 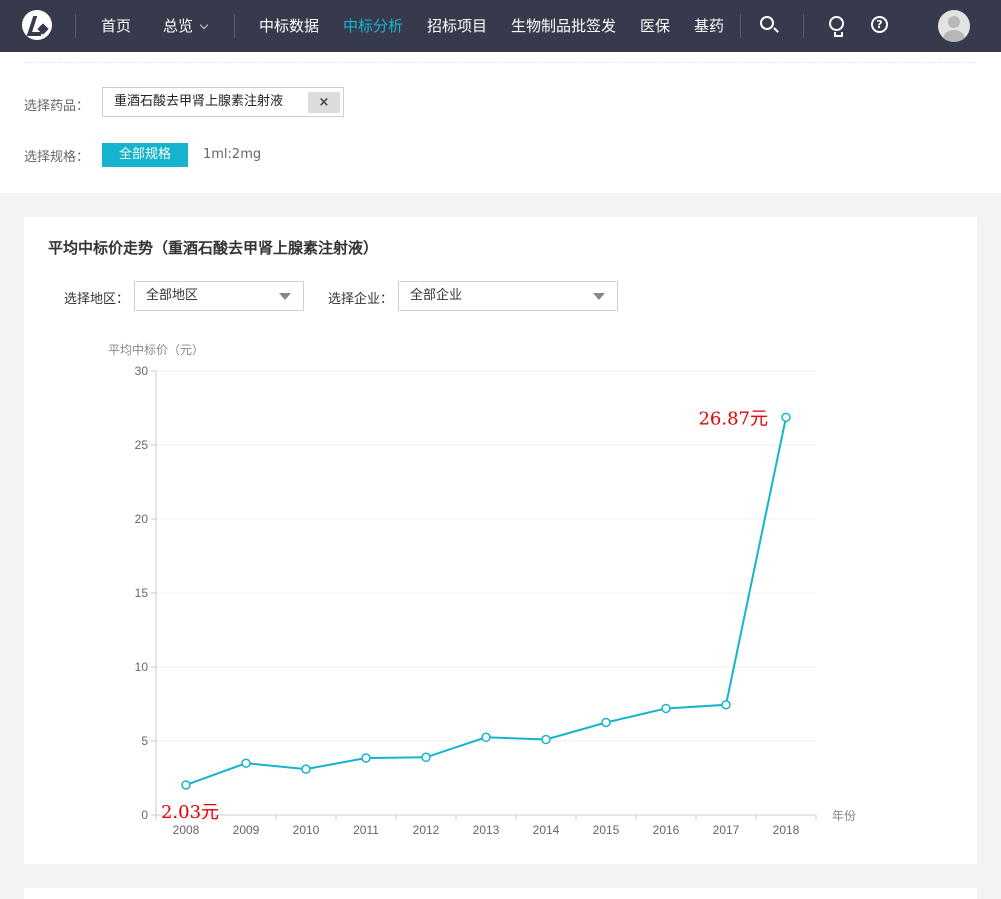 What do you see at coordinates (500, 62) in the screenshot?
I see `divider` at bounding box center [500, 62].